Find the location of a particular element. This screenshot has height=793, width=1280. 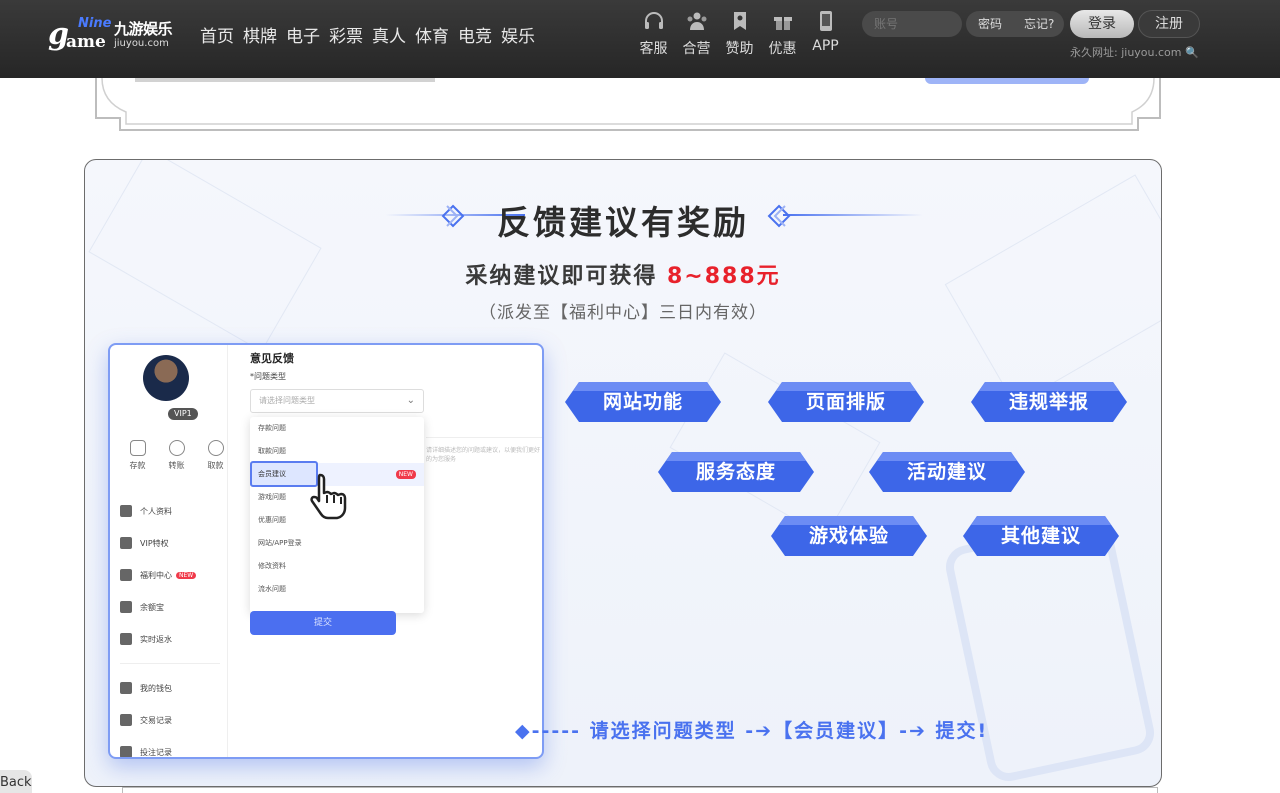

chevron-down-icon: ⌄ is located at coordinates (410, 400).